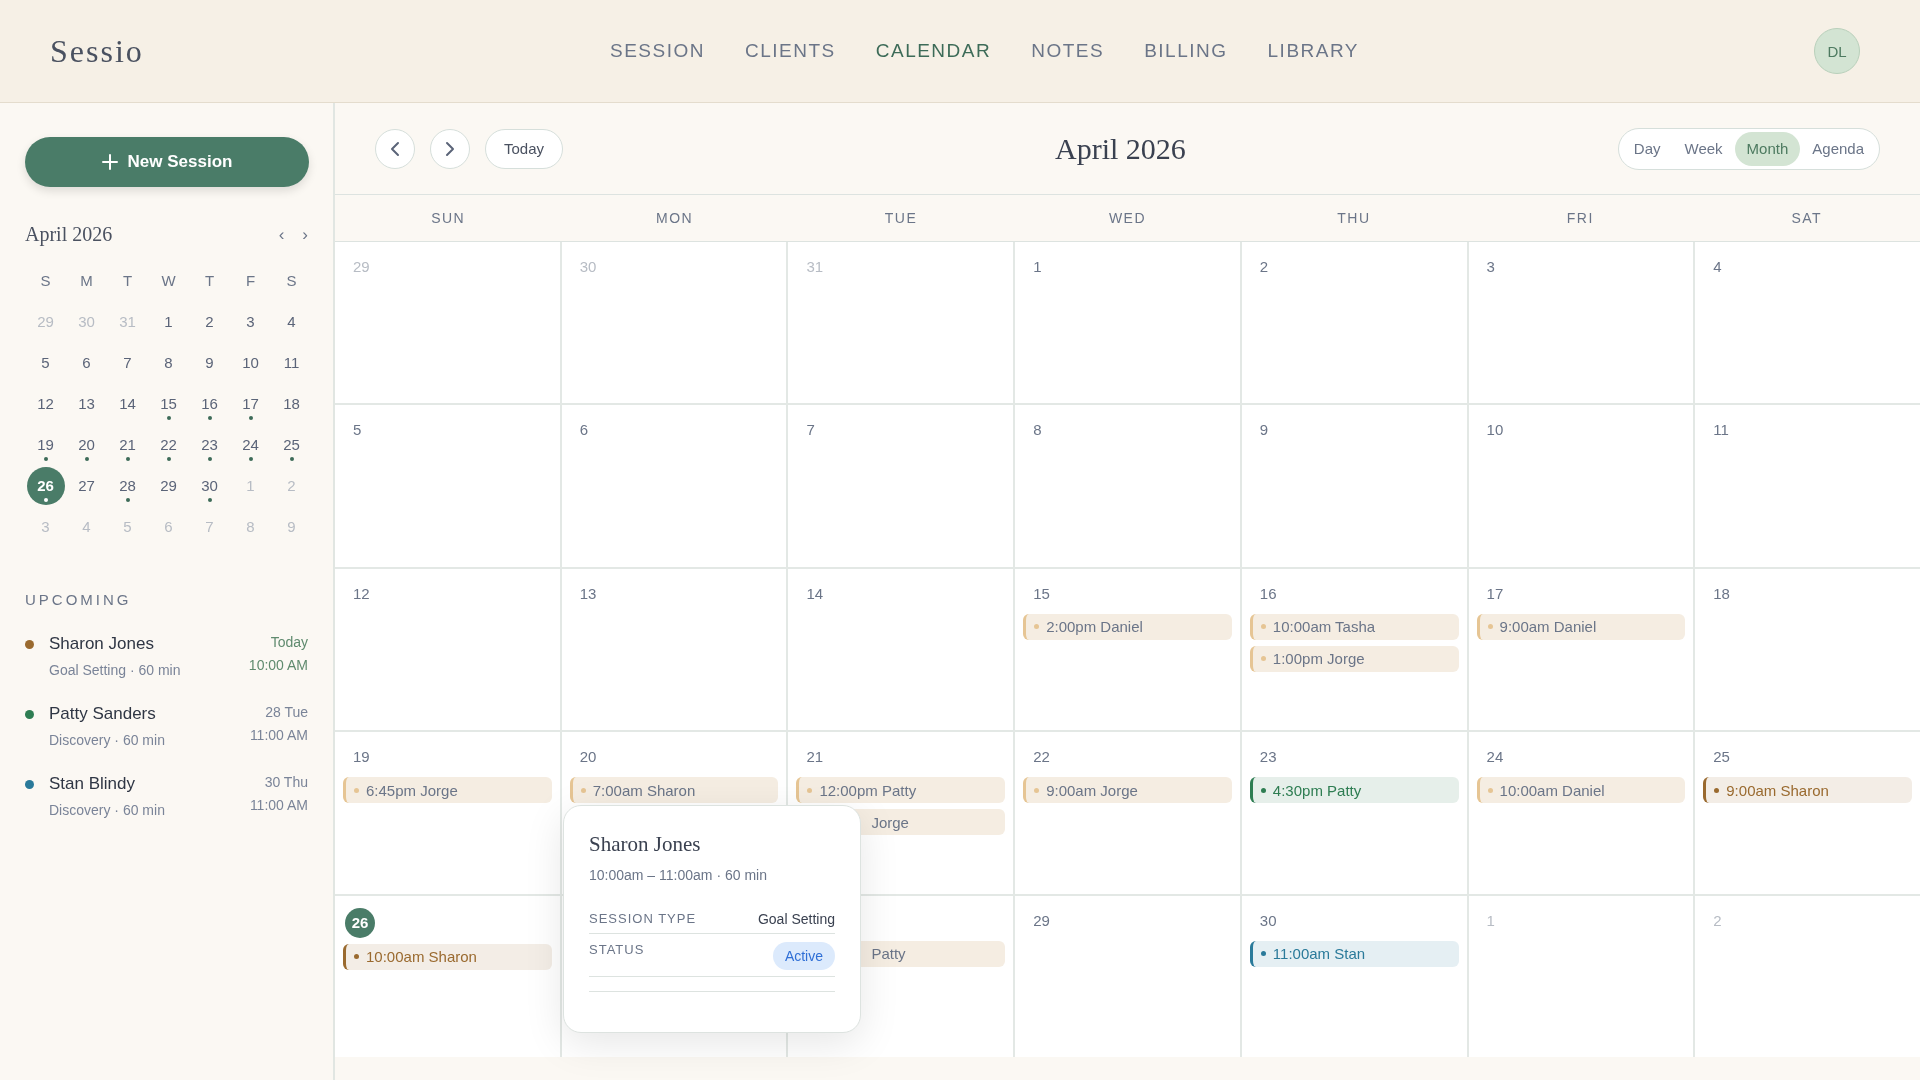 The image size is (1920, 1080). What do you see at coordinates (588, 757) in the screenshot?
I see `day-number: 20` at bounding box center [588, 757].